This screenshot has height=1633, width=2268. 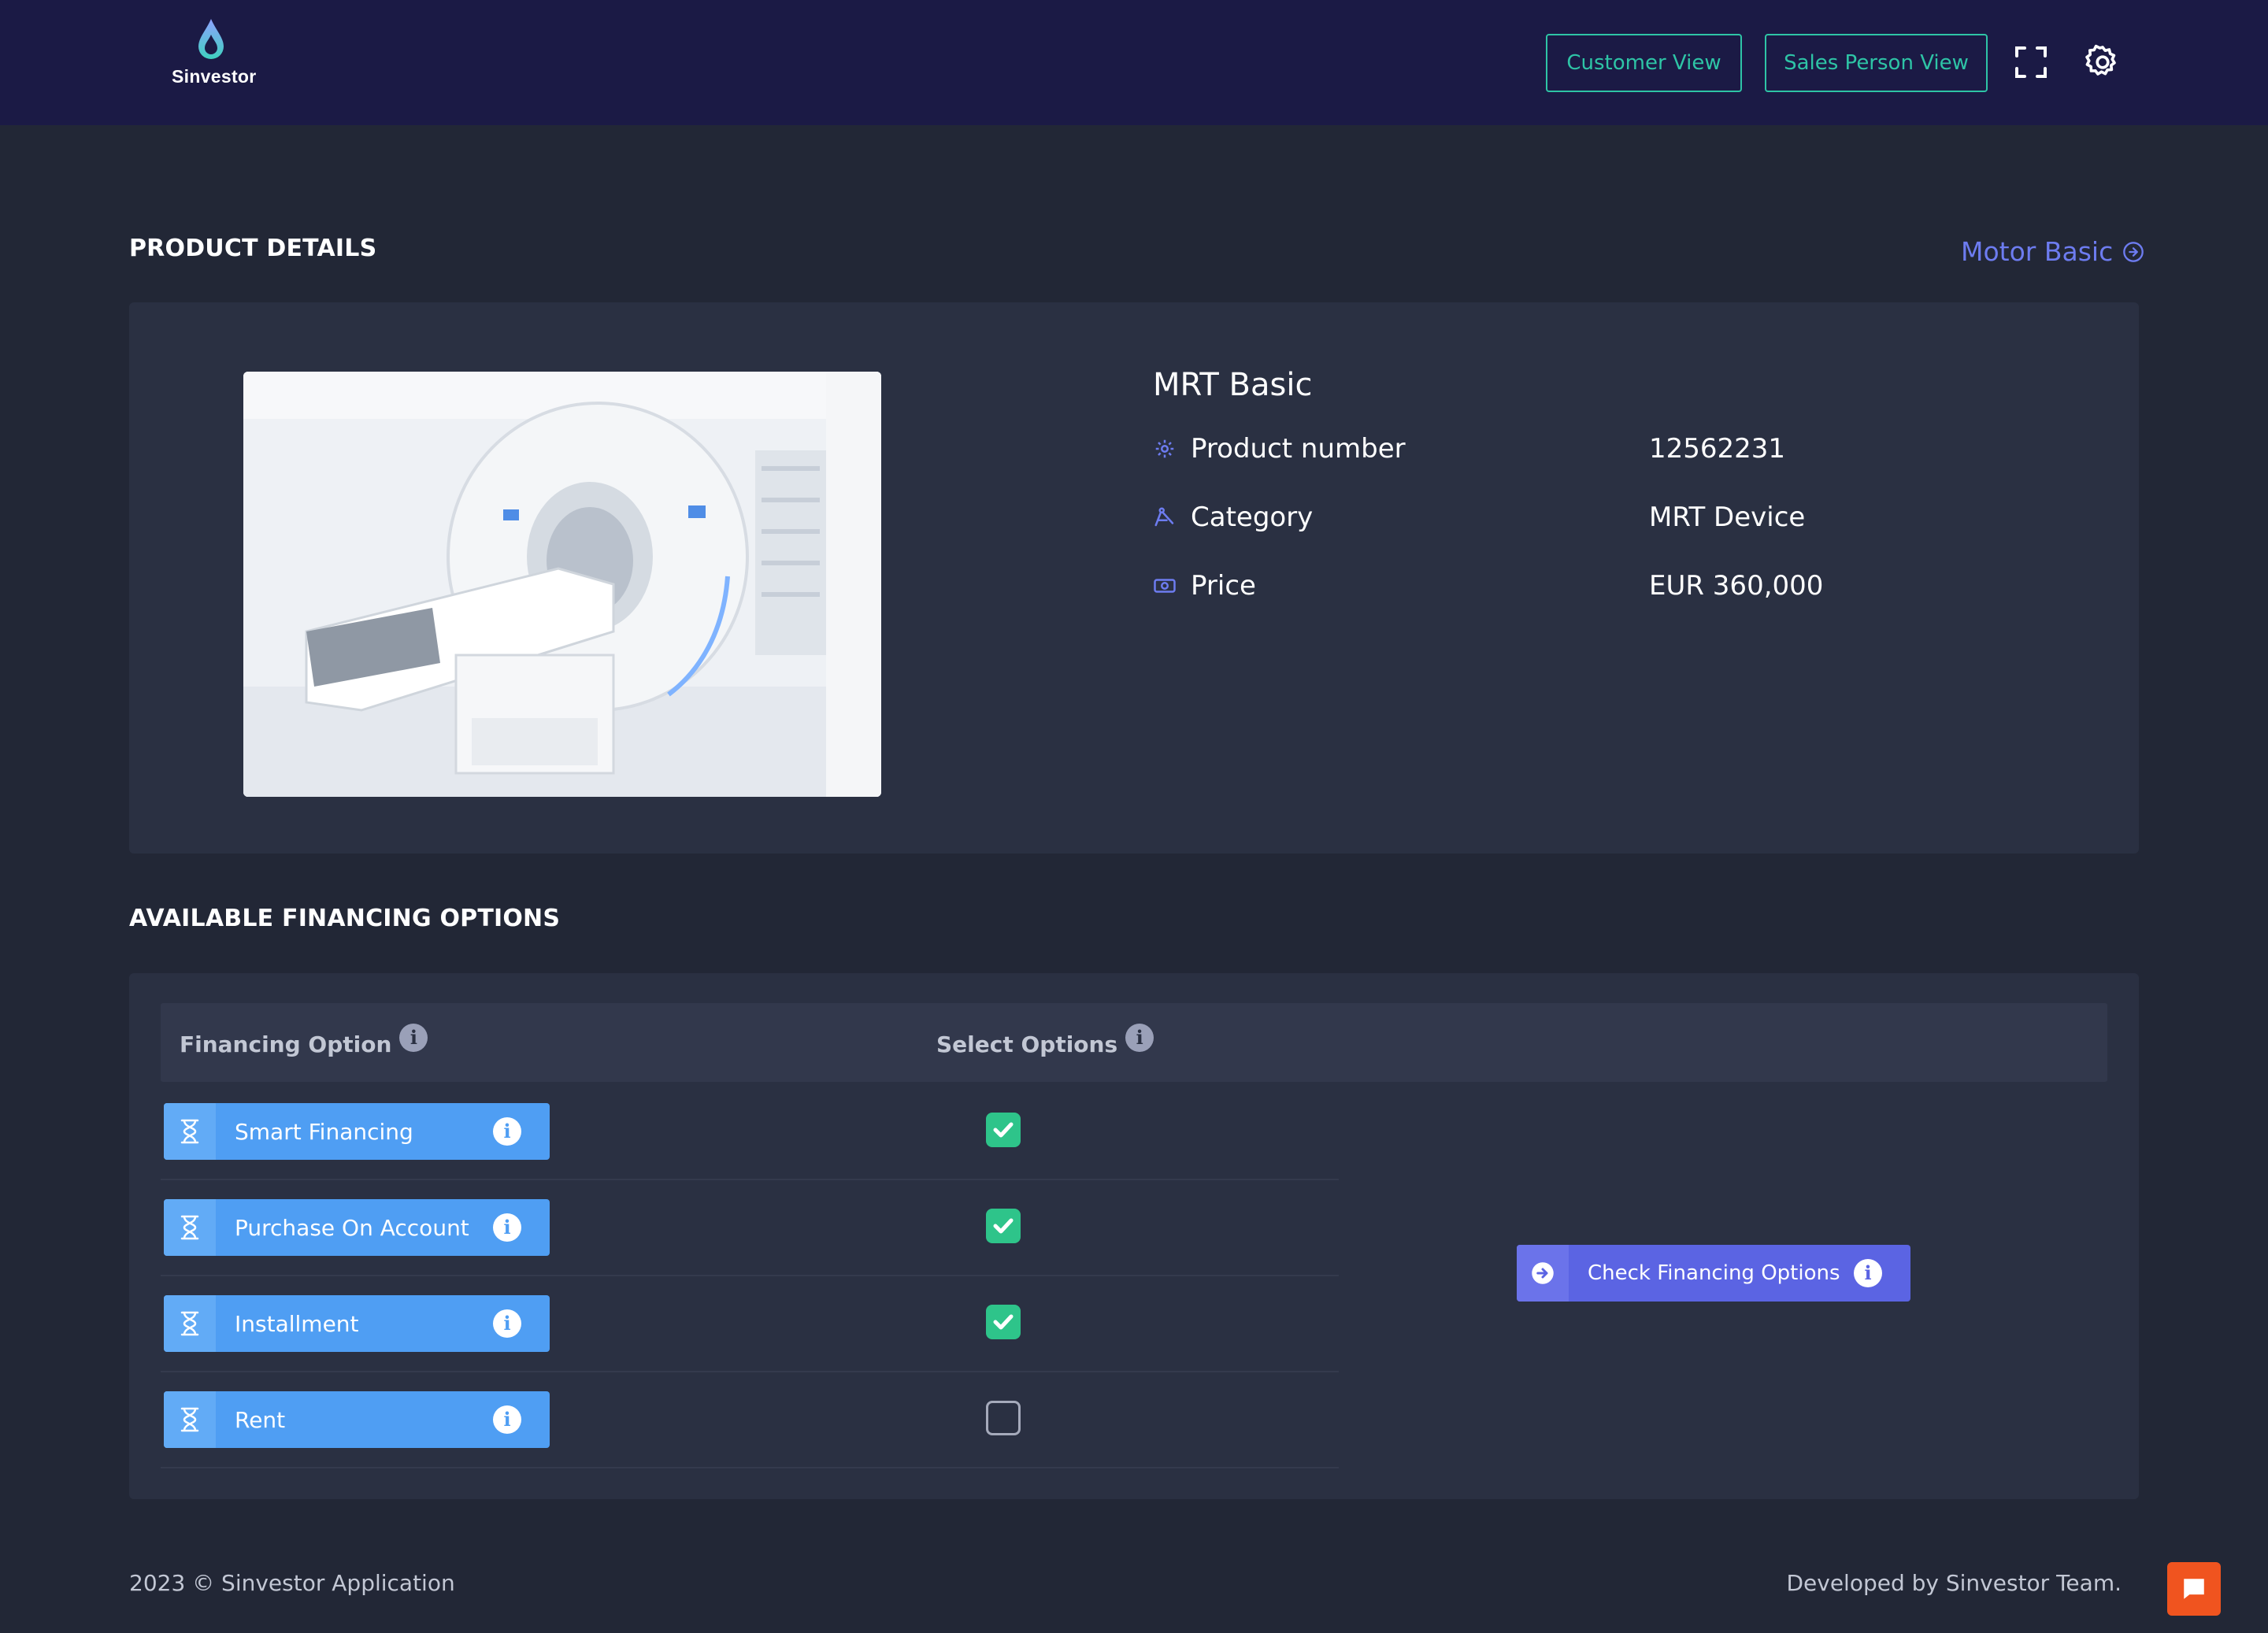 I want to click on rent-button: Rent i, so click(x=357, y=1419).